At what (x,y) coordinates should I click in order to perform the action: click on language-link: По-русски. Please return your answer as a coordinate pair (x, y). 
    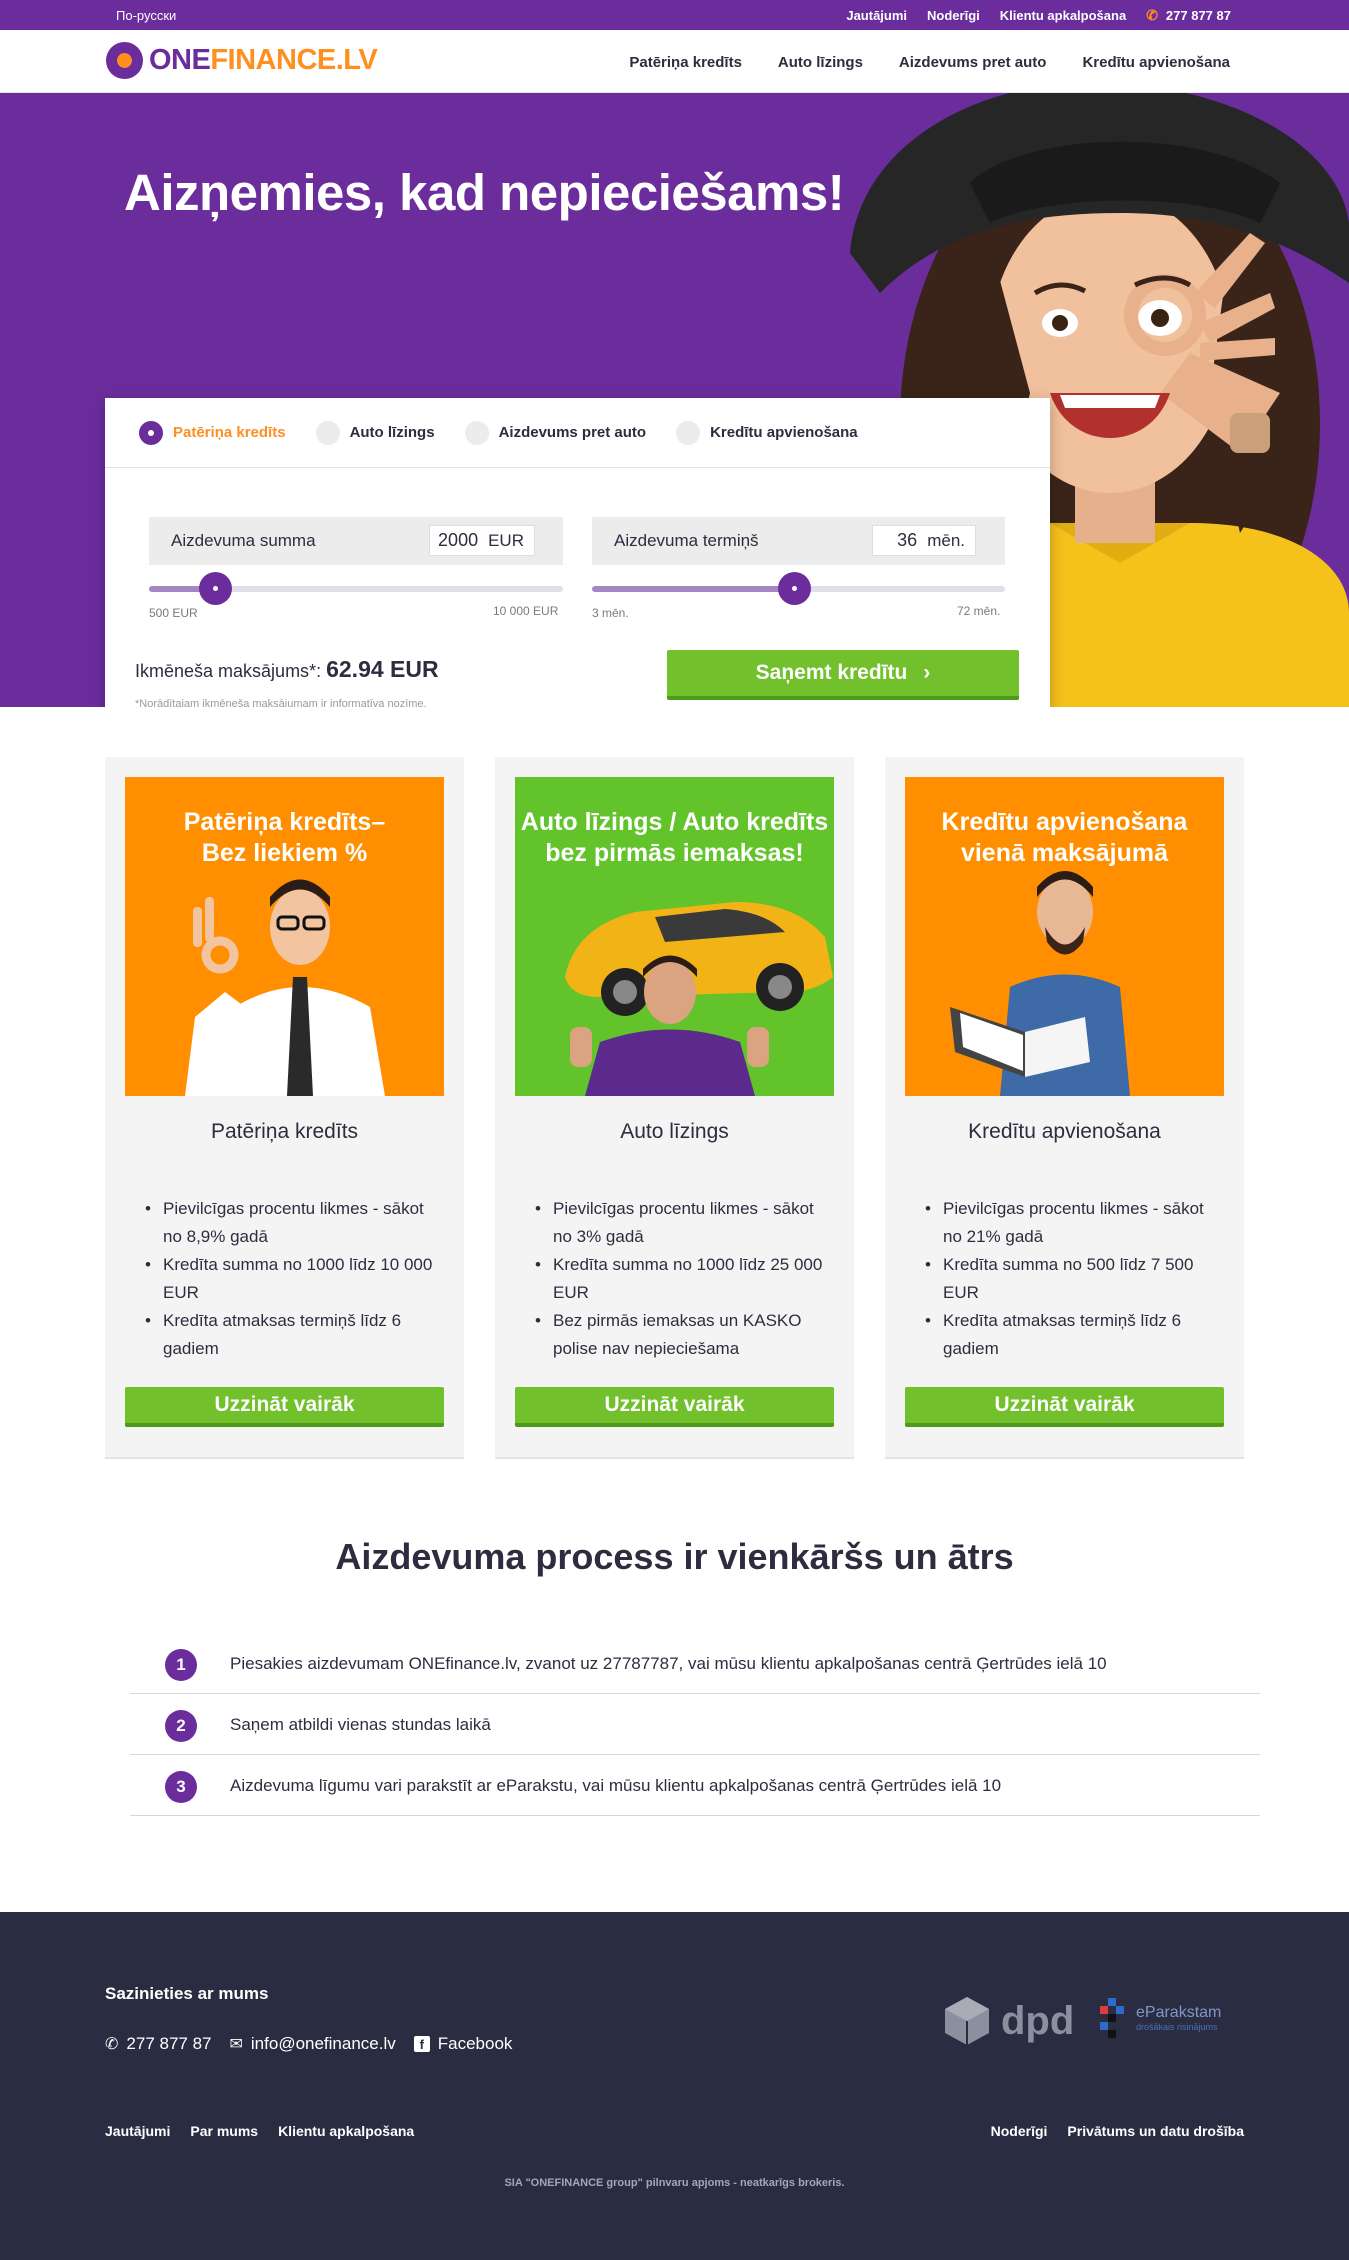
    Looking at the image, I should click on (146, 15).